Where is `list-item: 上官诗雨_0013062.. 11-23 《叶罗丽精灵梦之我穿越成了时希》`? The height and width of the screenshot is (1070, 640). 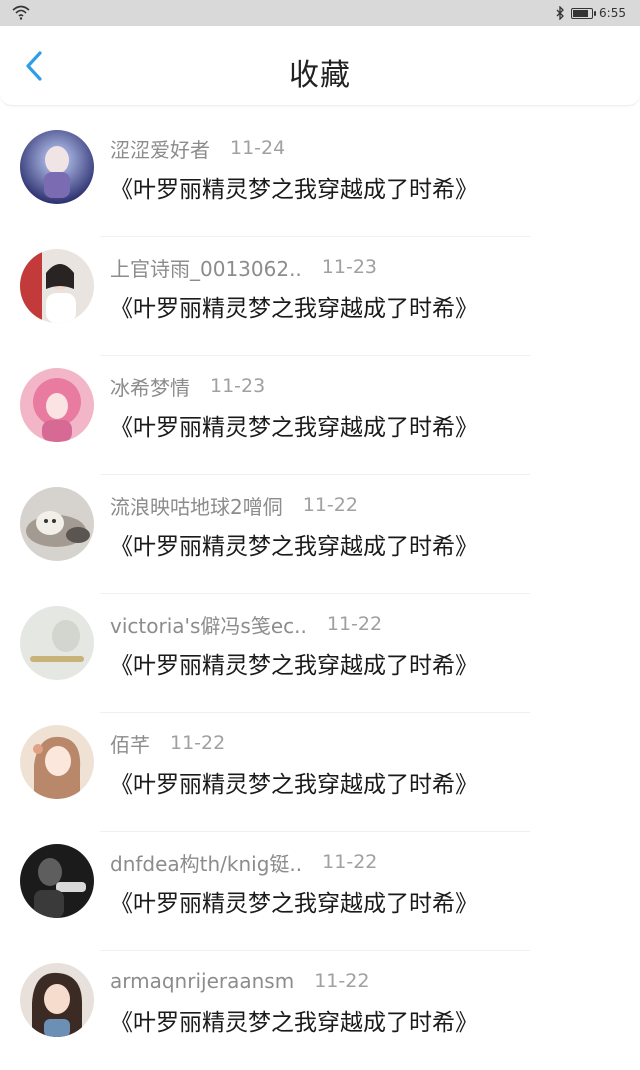
list-item: 上官诗雨_0013062.. 11-23 《叶罗丽精灵梦之我穿越成了时希》 is located at coordinates (320, 296).